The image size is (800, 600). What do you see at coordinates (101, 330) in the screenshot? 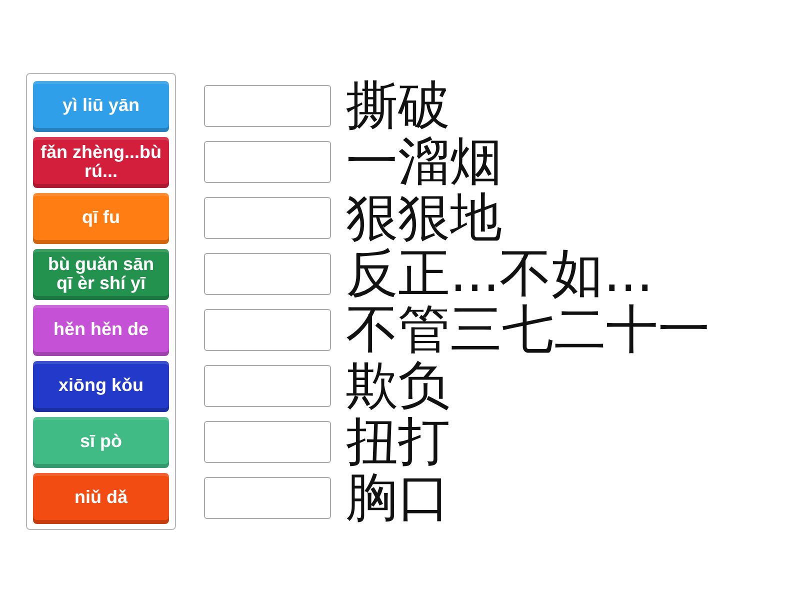
I see `word-tile: hěn hěn de` at bounding box center [101, 330].